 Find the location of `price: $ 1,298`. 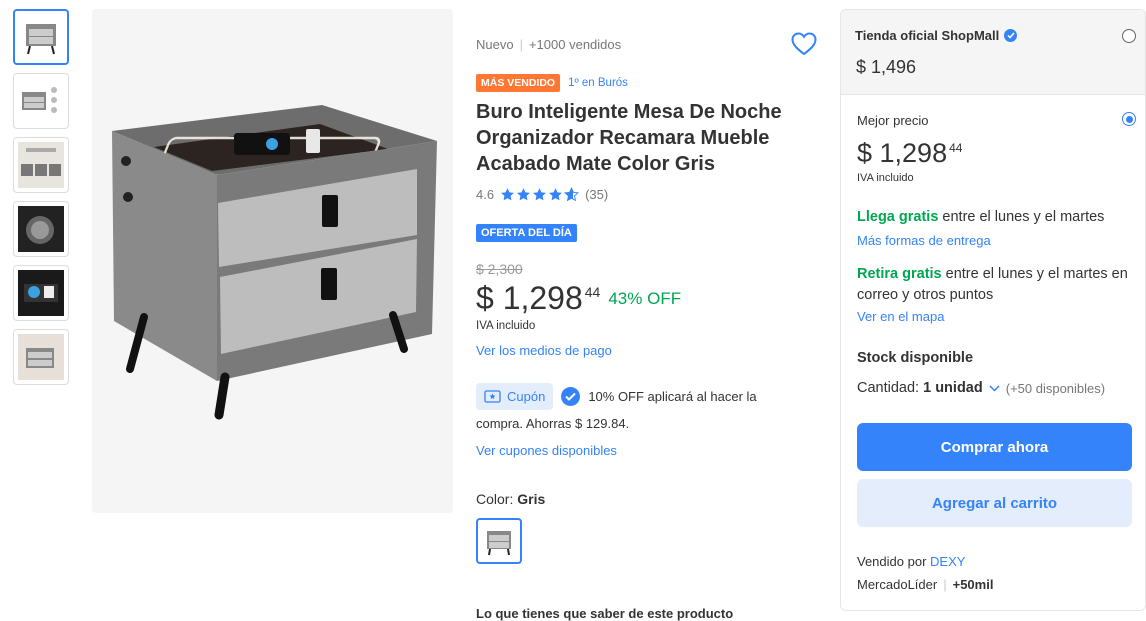

price: $ 1,298 is located at coordinates (529, 298).